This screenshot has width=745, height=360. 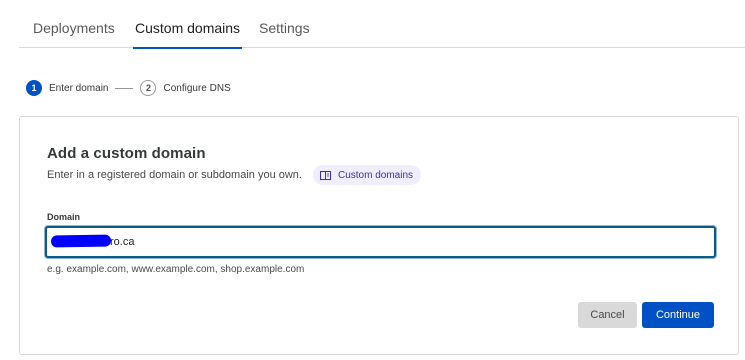 I want to click on step-2-badge: 2, so click(x=148, y=88).